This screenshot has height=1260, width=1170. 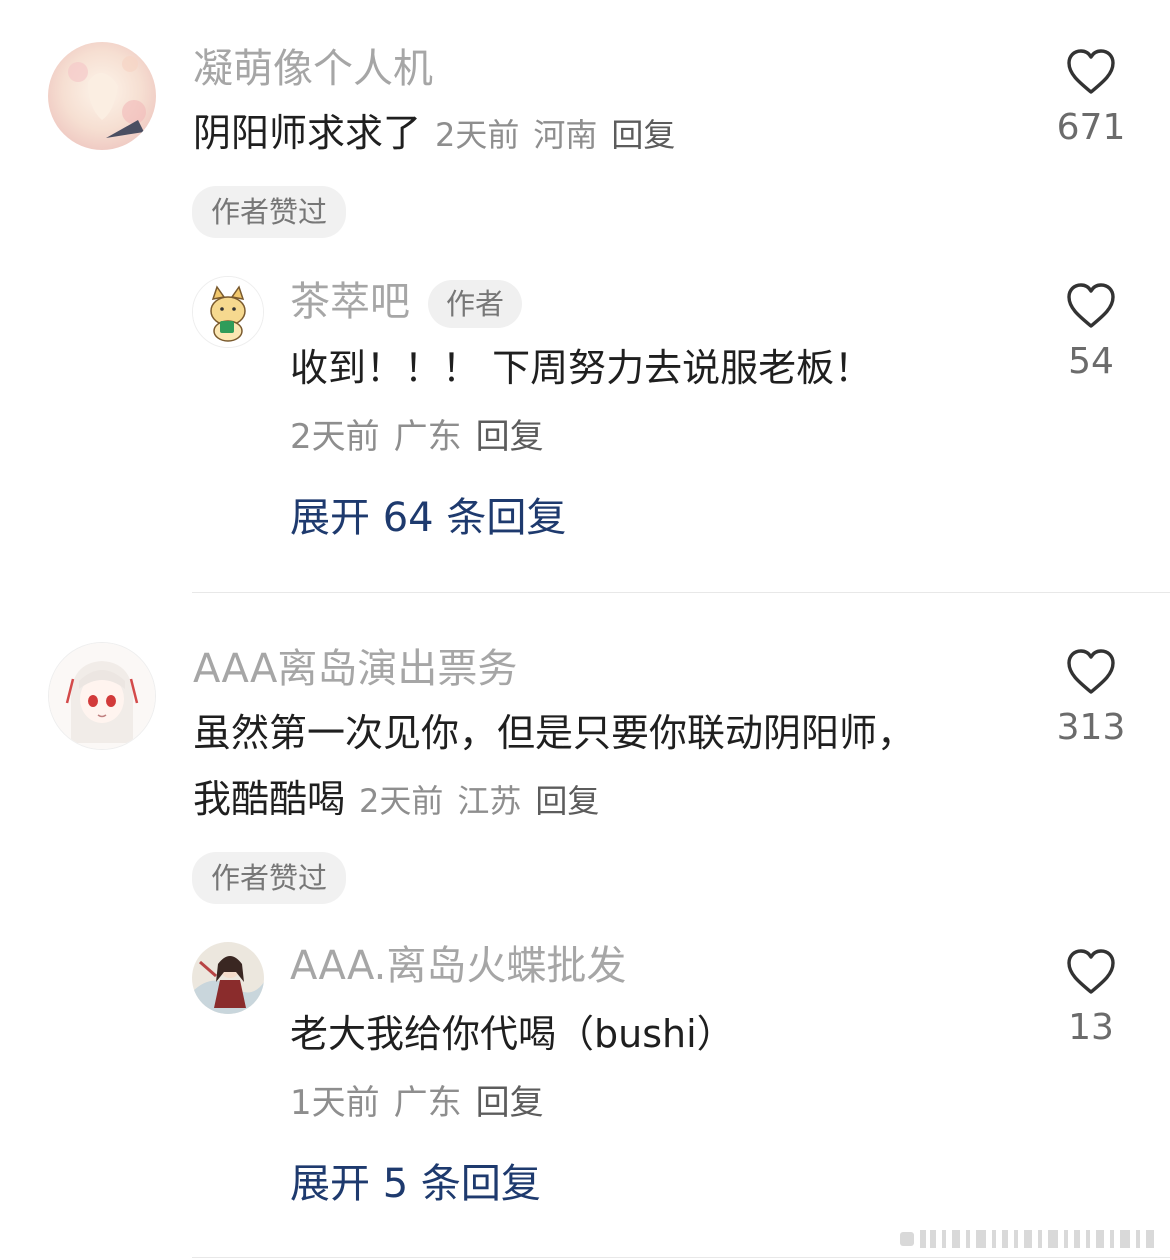 I want to click on reply-text: 收到！！！ 下周努力去说服老板！, so click(x=581, y=368).